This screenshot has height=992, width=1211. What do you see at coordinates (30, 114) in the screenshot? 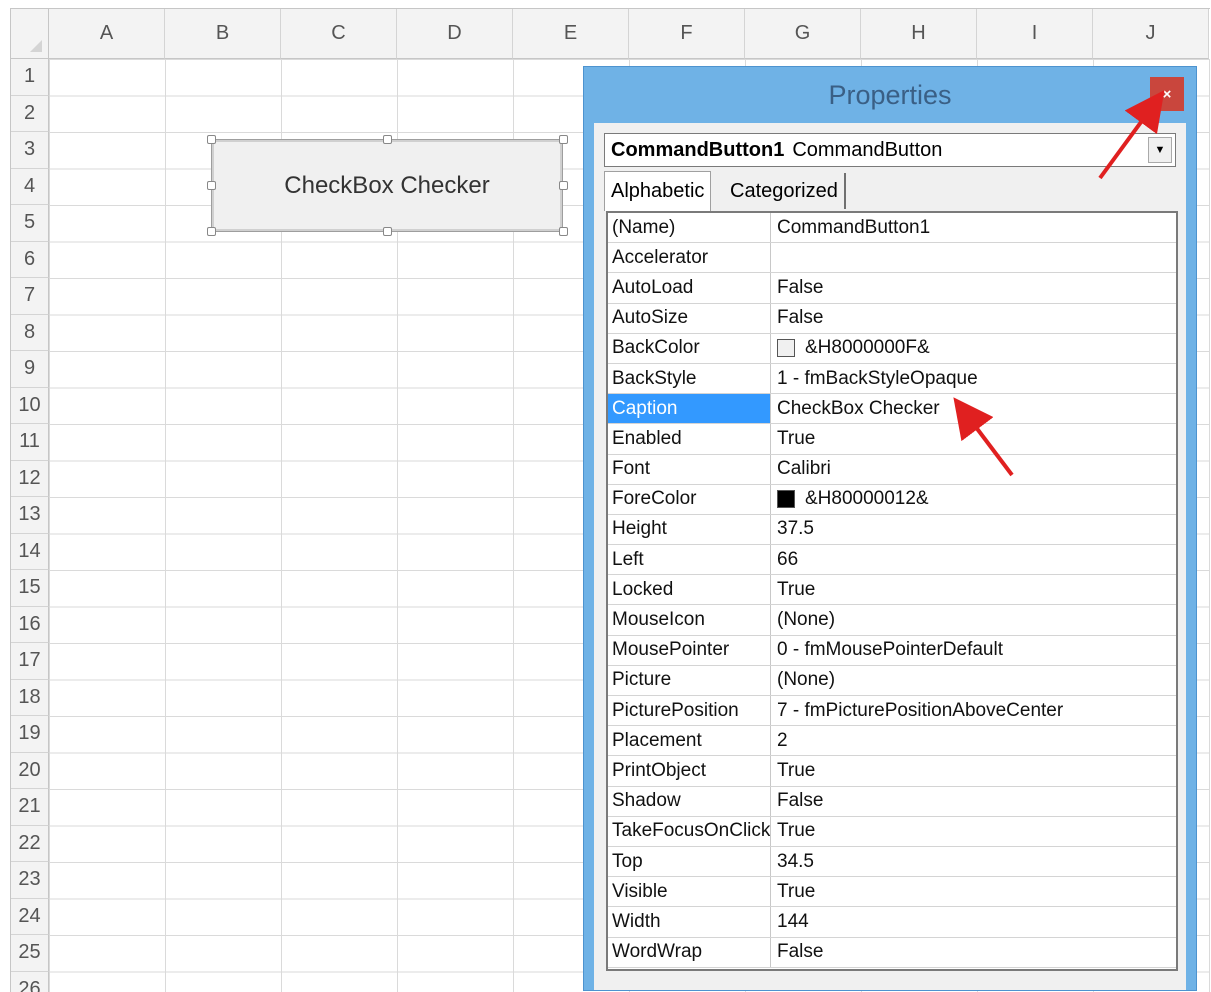
I see `row-header: 2` at bounding box center [30, 114].